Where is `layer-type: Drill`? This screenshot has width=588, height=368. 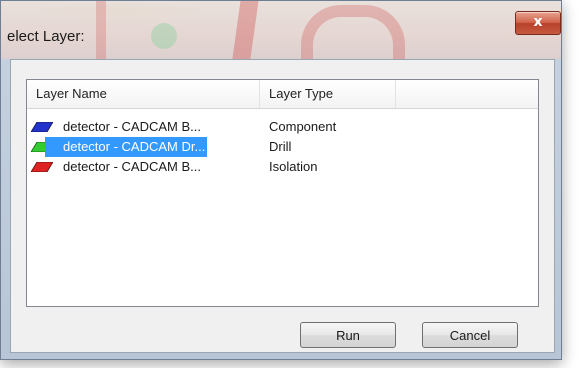
layer-type: Drill is located at coordinates (280, 146).